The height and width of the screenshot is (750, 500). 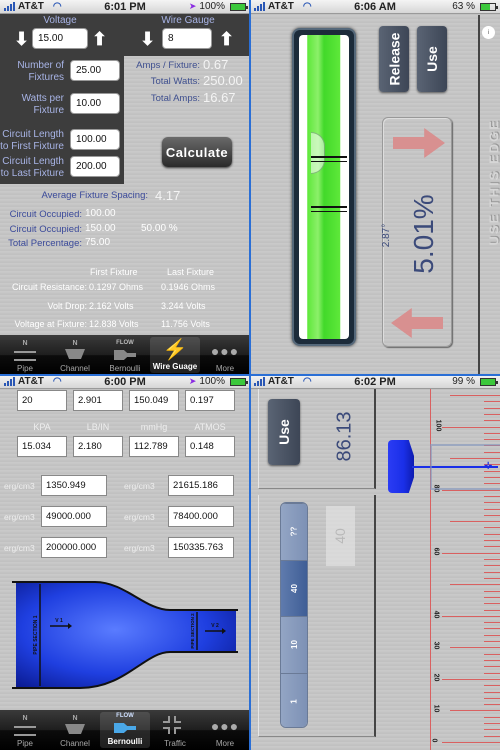 I want to click on location-icon: ➤, so click(x=192, y=6).